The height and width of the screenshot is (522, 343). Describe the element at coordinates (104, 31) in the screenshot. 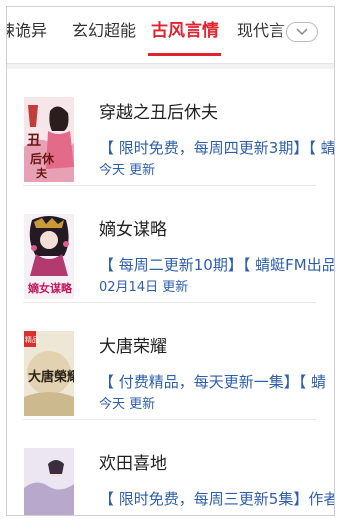

I see `tab-fantasy: 玄幻超能` at that location.